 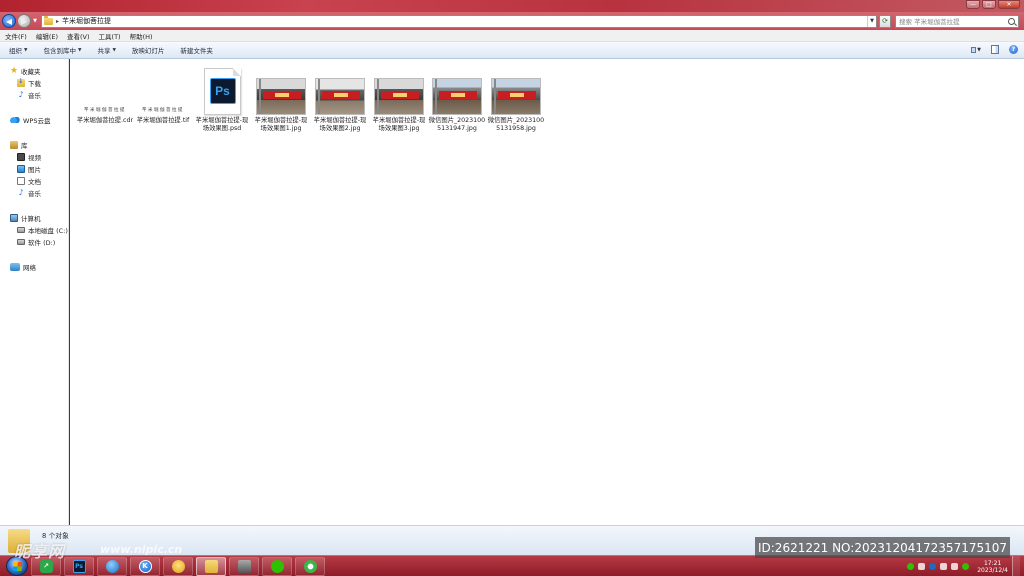 I want to click on nav-computer: 计算机, so click(x=25, y=218).